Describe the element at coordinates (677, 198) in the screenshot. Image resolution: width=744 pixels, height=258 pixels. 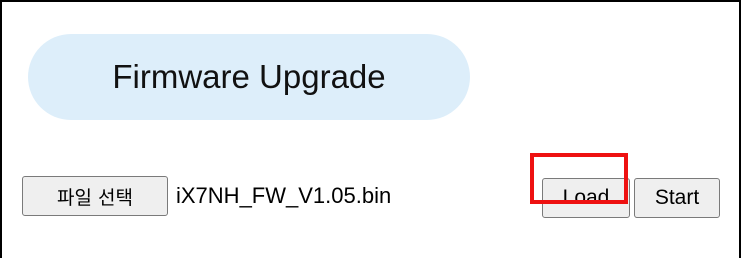
I see `start-button: Start` at that location.